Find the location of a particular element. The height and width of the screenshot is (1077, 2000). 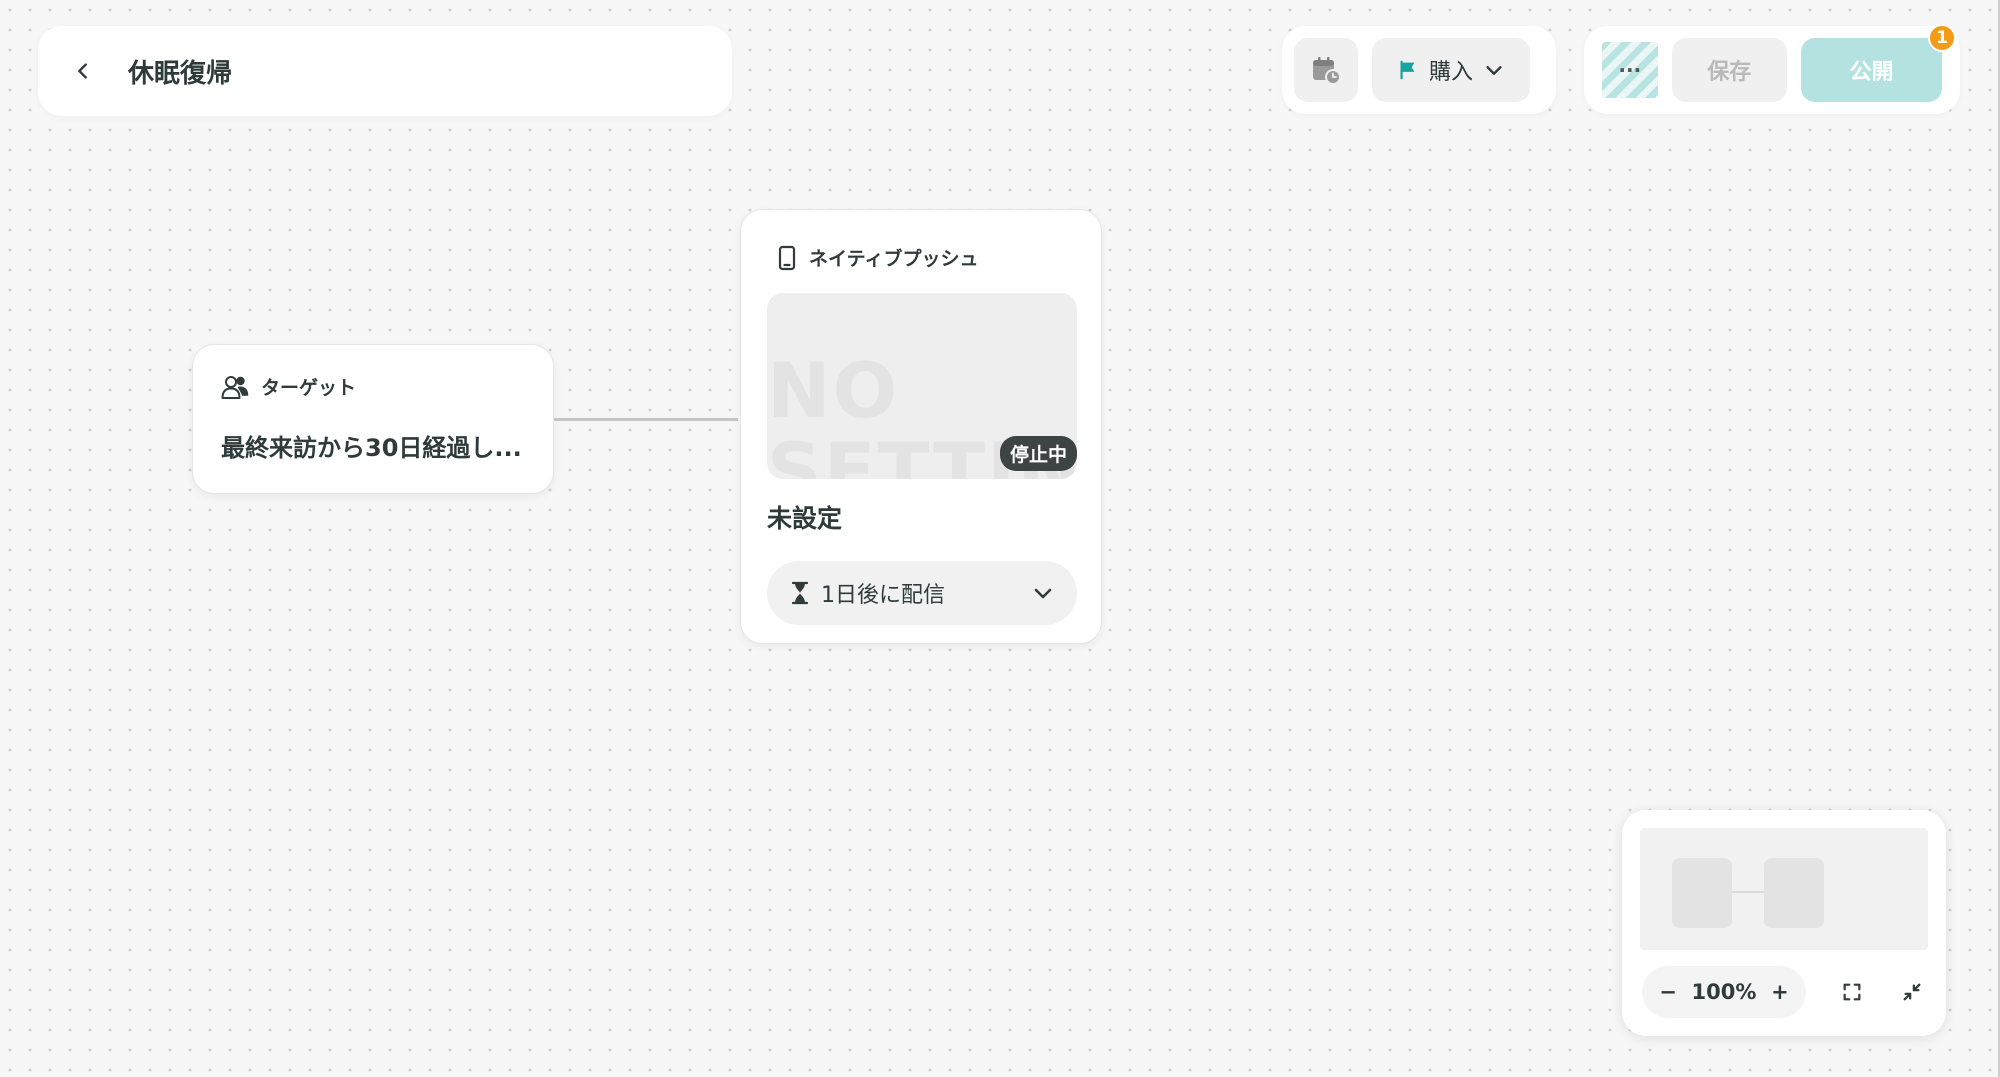

node-connector is located at coordinates (646, 419).